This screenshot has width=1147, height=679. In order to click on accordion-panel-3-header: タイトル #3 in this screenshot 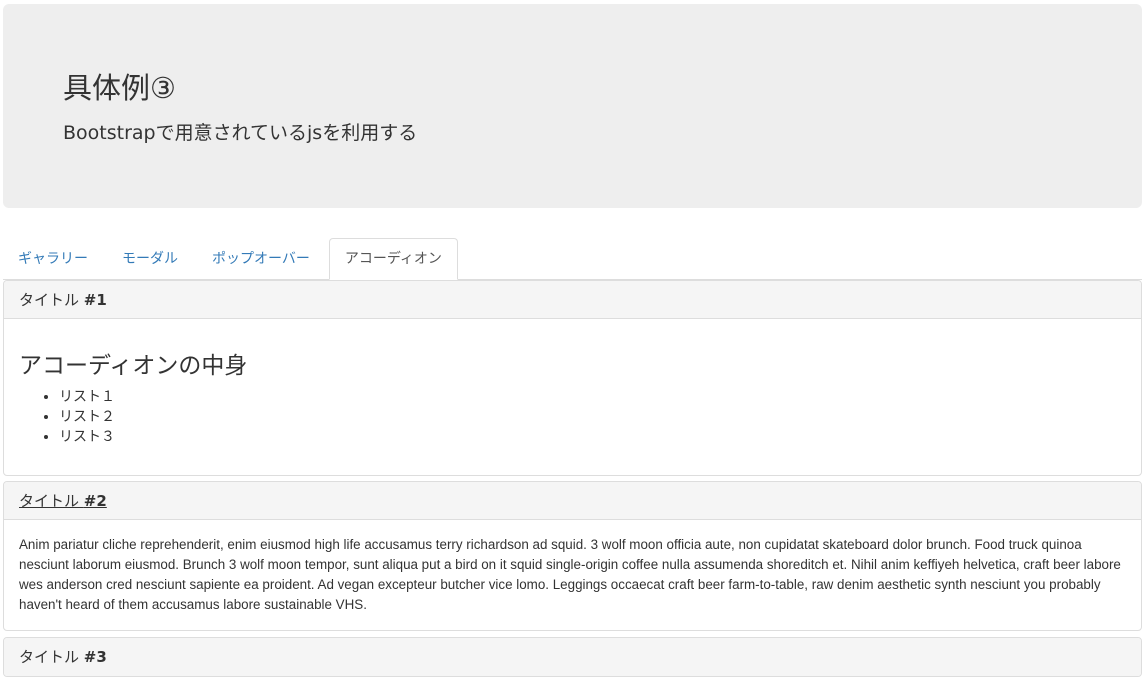, I will do `click(572, 657)`.